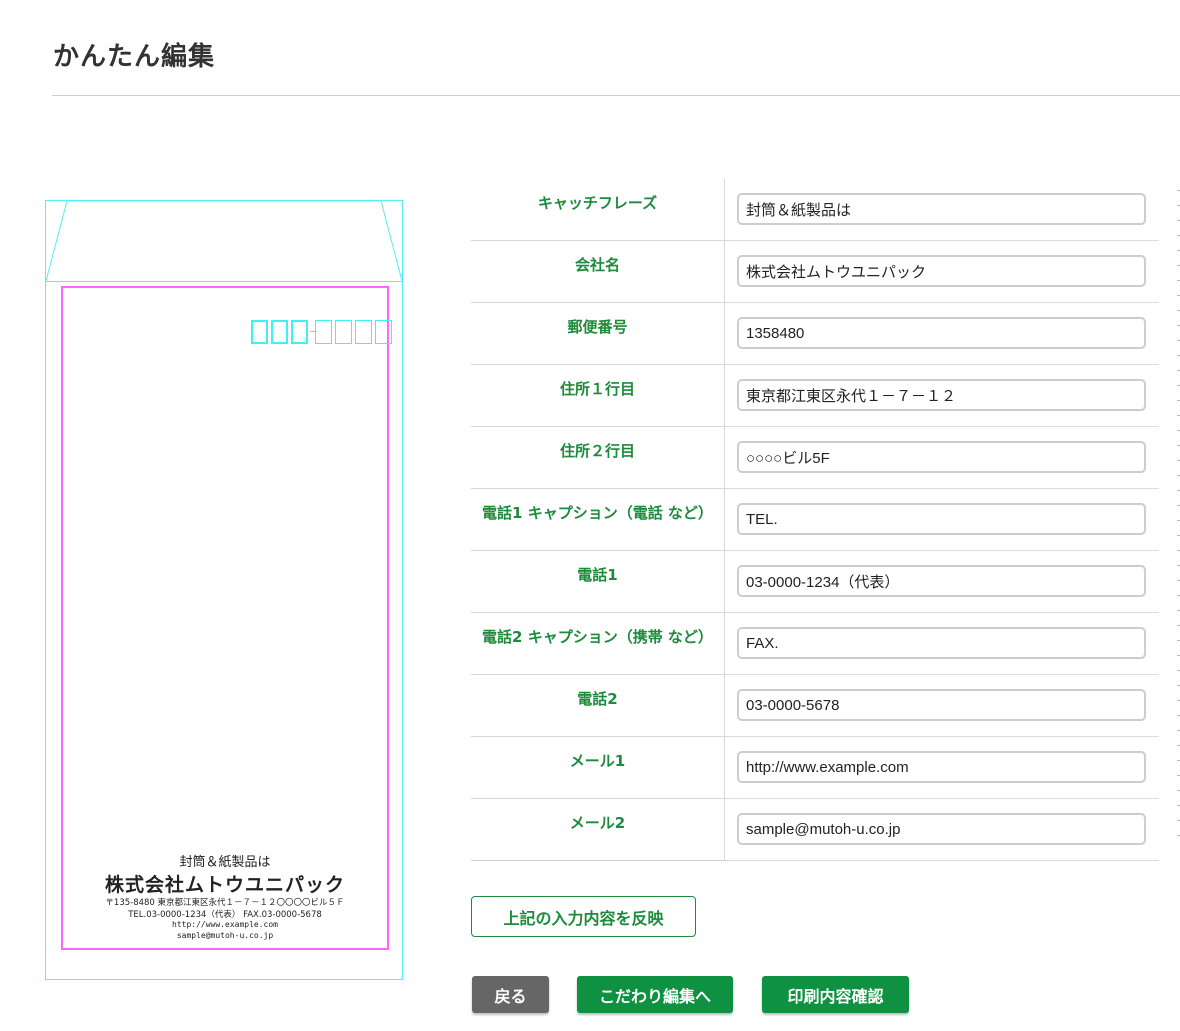 This screenshot has height=1031, width=1180. I want to click on form-row-catchphrase: キャッチフレーズ, so click(815, 210).